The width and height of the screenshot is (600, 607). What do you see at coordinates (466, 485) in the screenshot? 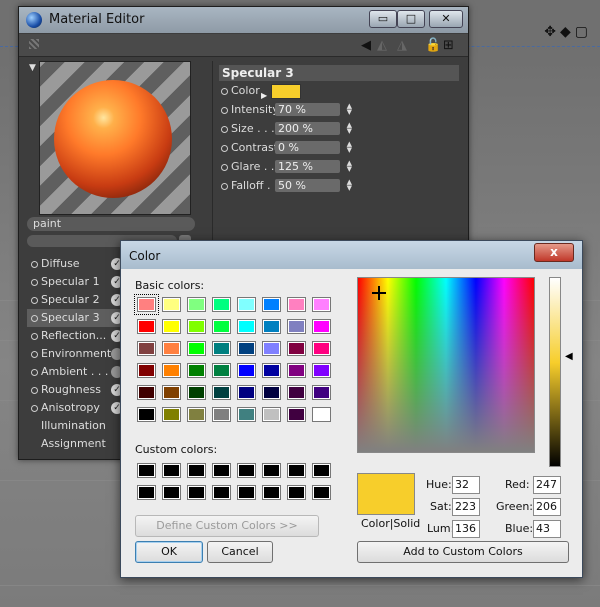
I see `hue-field: 32` at bounding box center [466, 485].